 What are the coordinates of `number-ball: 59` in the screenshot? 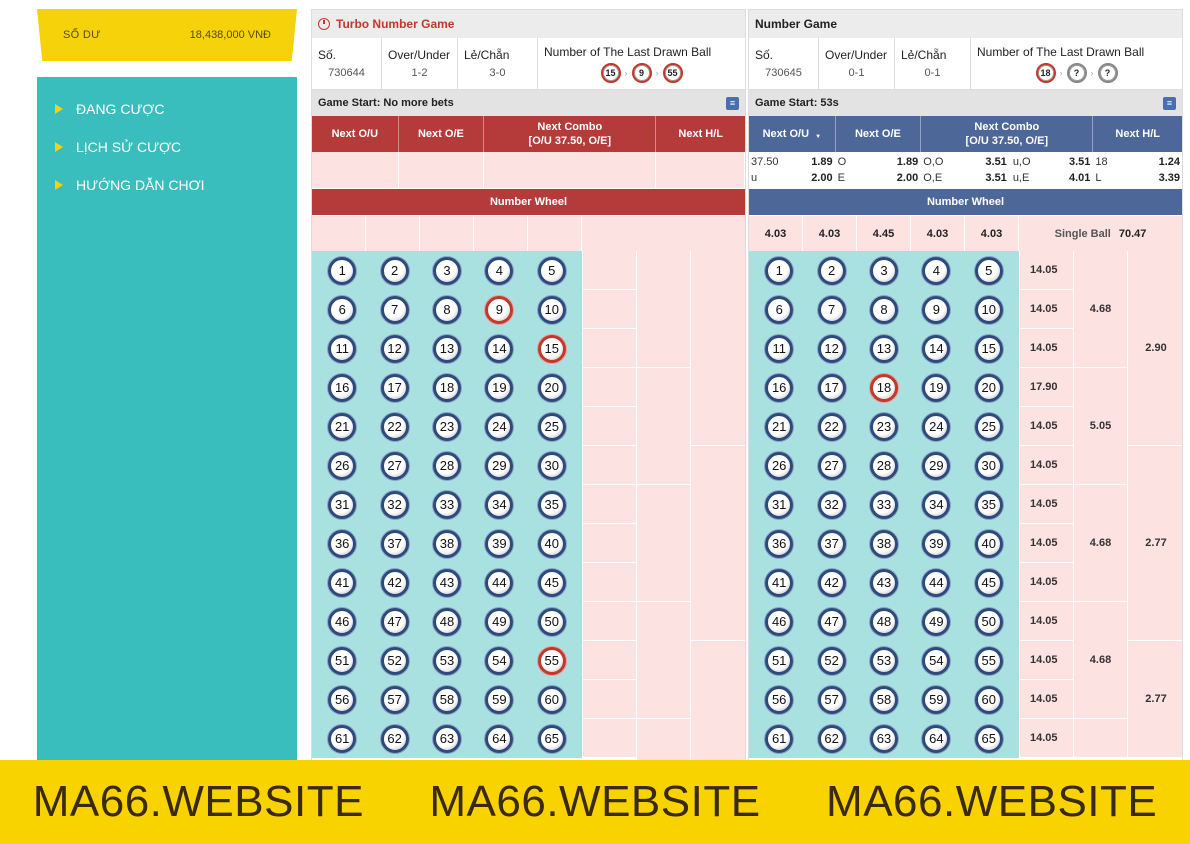 It's located at (936, 699).